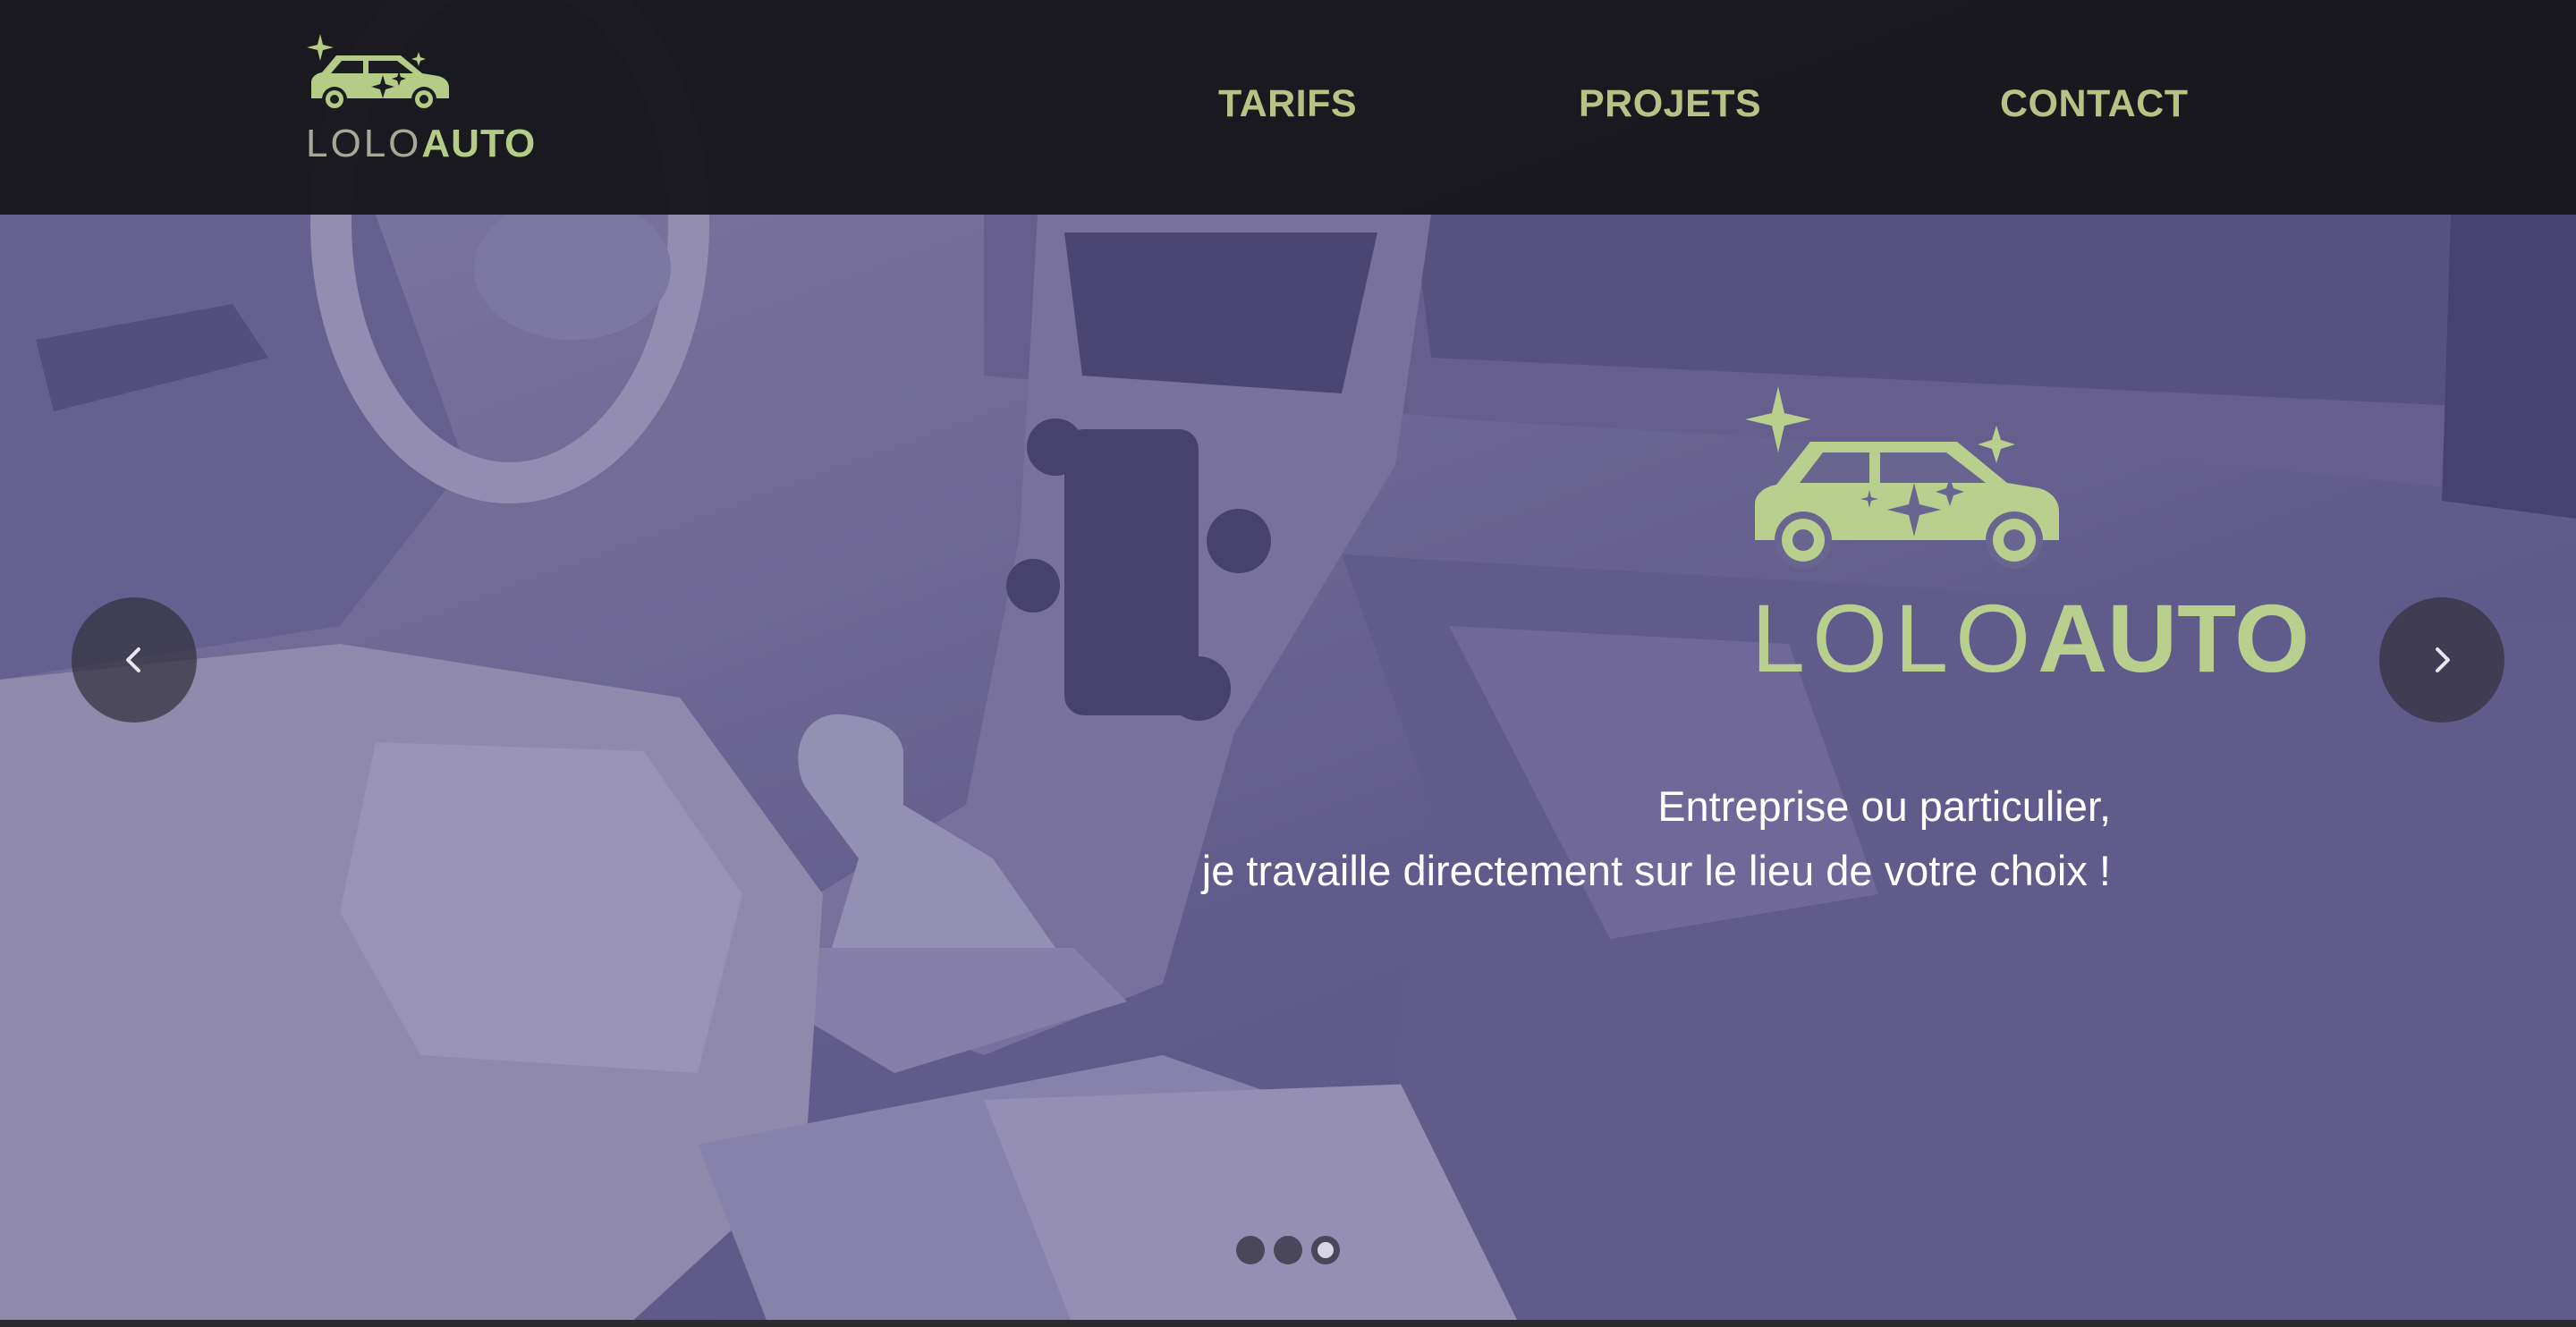  Describe the element at coordinates (364, 143) in the screenshot. I see `logo-word-light: LOLO` at that location.